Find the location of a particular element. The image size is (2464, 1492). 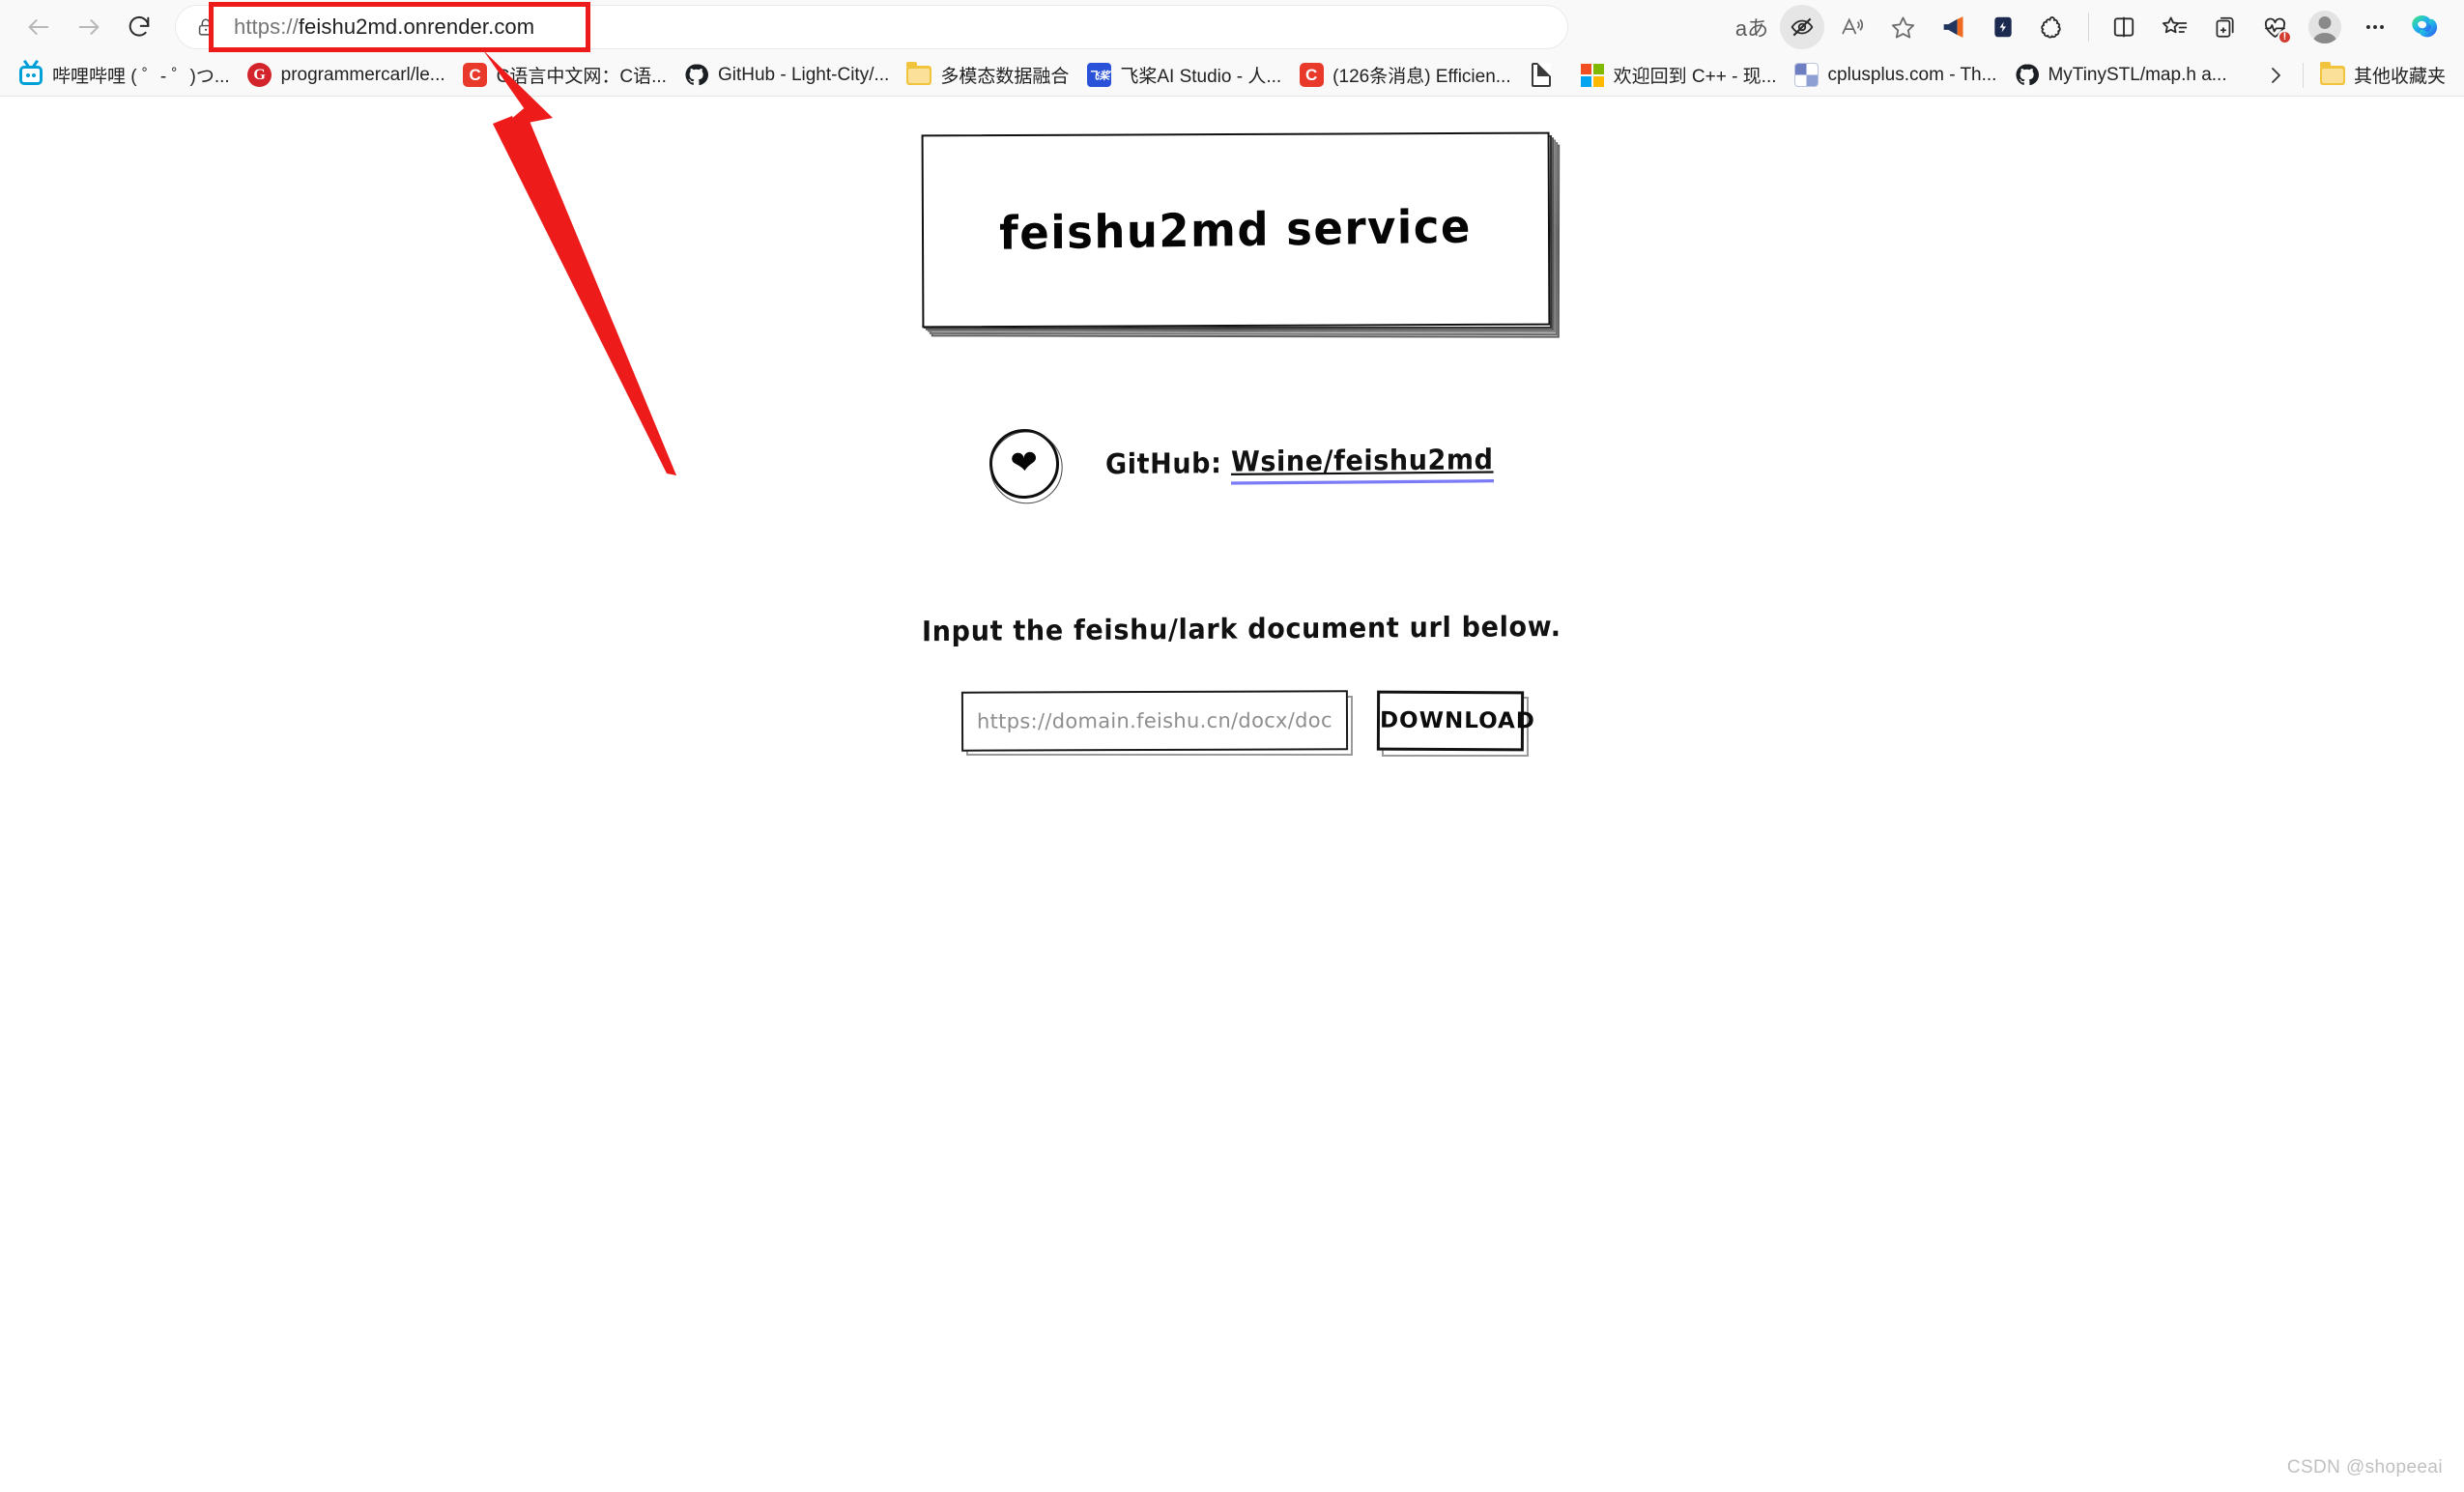

browser-essentials-icon is located at coordinates (2053, 27).